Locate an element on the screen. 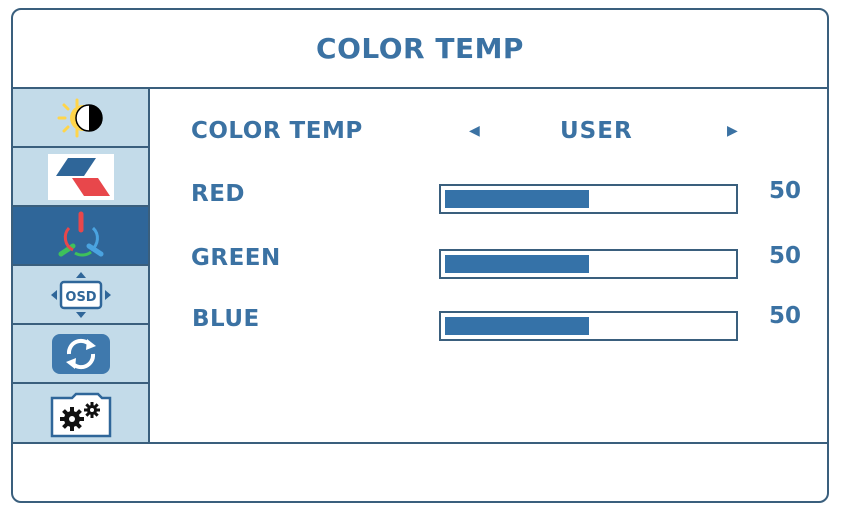  reset-icon is located at coordinates (80, 353).